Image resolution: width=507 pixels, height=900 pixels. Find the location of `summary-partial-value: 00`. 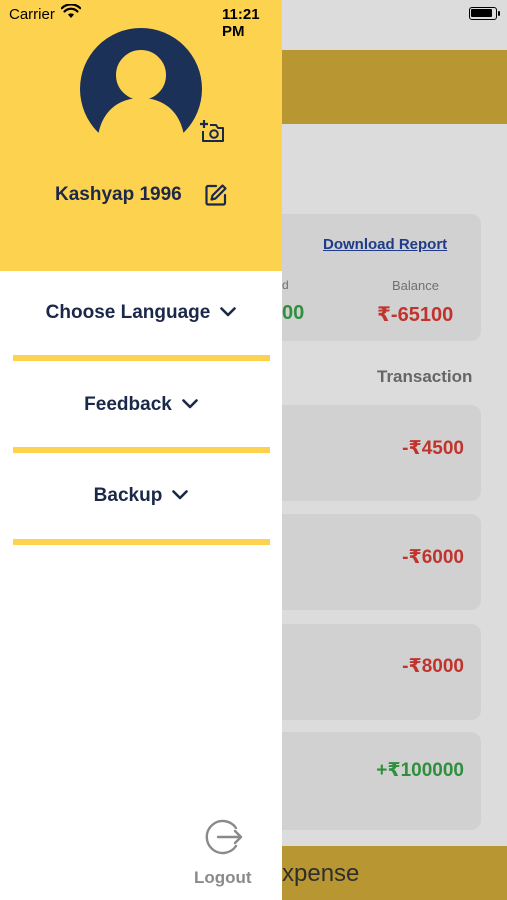

summary-partial-value: 00 is located at coordinates (293, 313).